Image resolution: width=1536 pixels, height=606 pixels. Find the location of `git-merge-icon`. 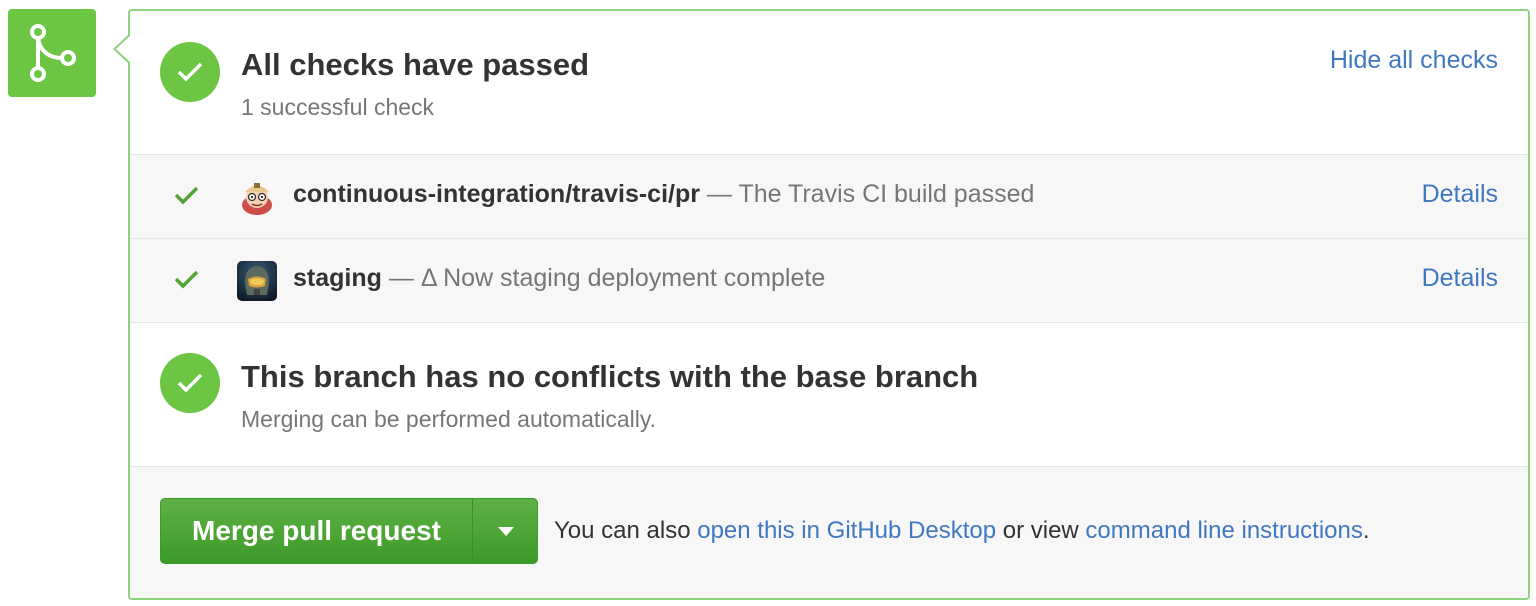

git-merge-icon is located at coordinates (53, 53).